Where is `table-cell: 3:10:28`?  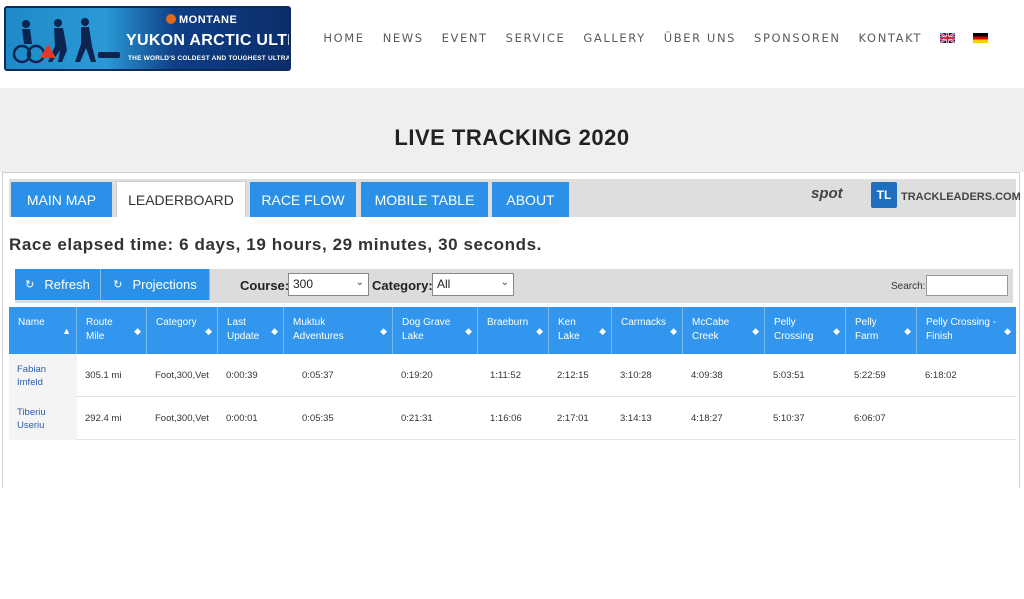 table-cell: 3:10:28 is located at coordinates (636, 375).